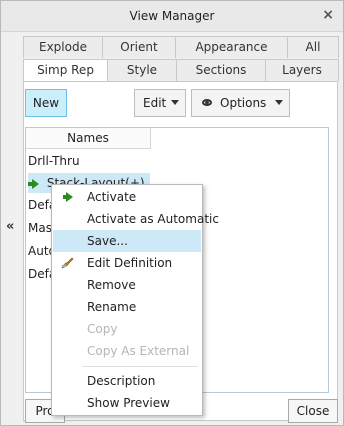 This screenshot has width=344, height=426. Describe the element at coordinates (102, 329) in the screenshot. I see `menu-item-copy: Copy` at that location.